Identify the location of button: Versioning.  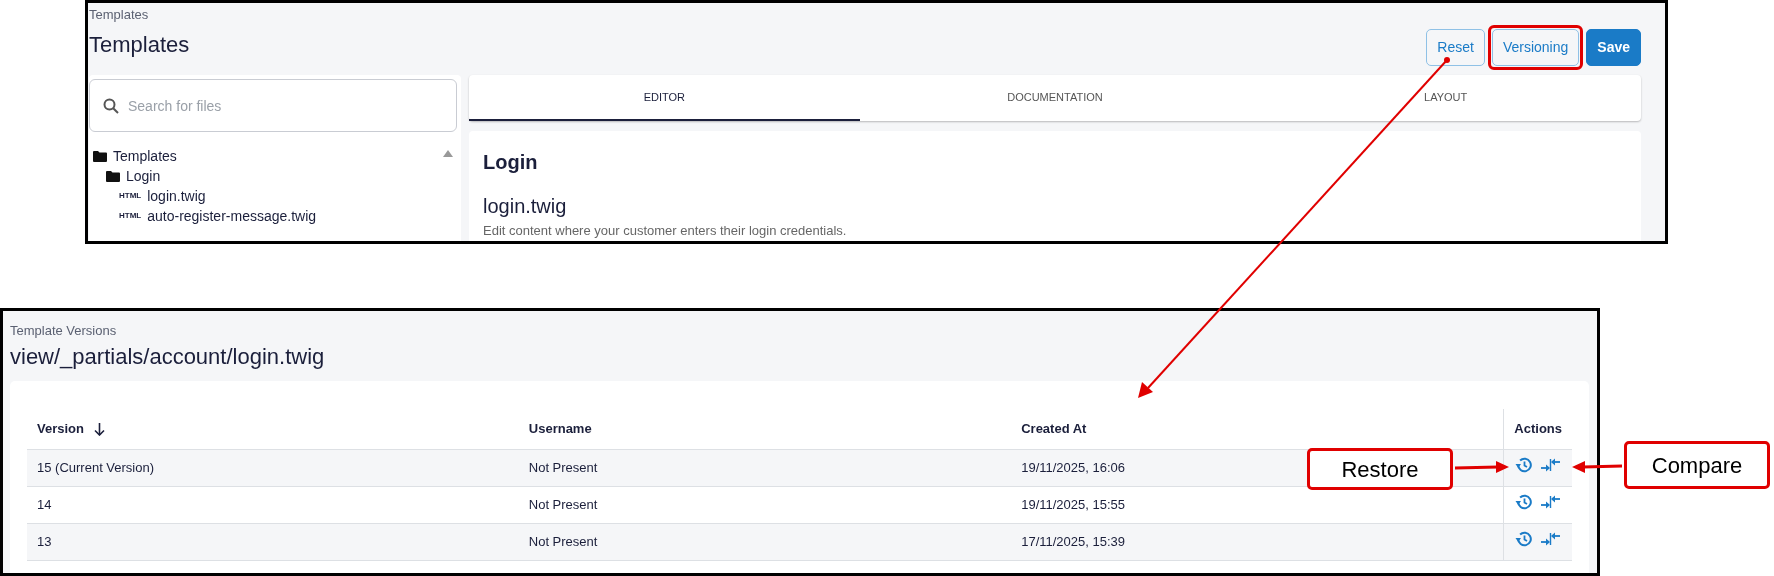
(1535, 47).